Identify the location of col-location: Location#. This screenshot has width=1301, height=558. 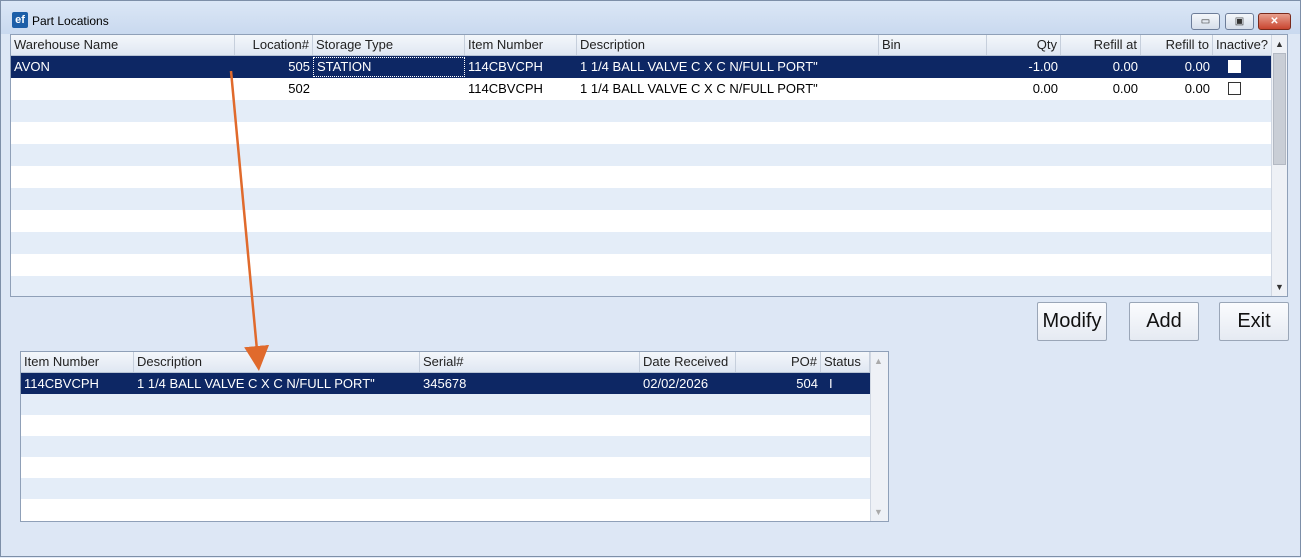
(274, 45).